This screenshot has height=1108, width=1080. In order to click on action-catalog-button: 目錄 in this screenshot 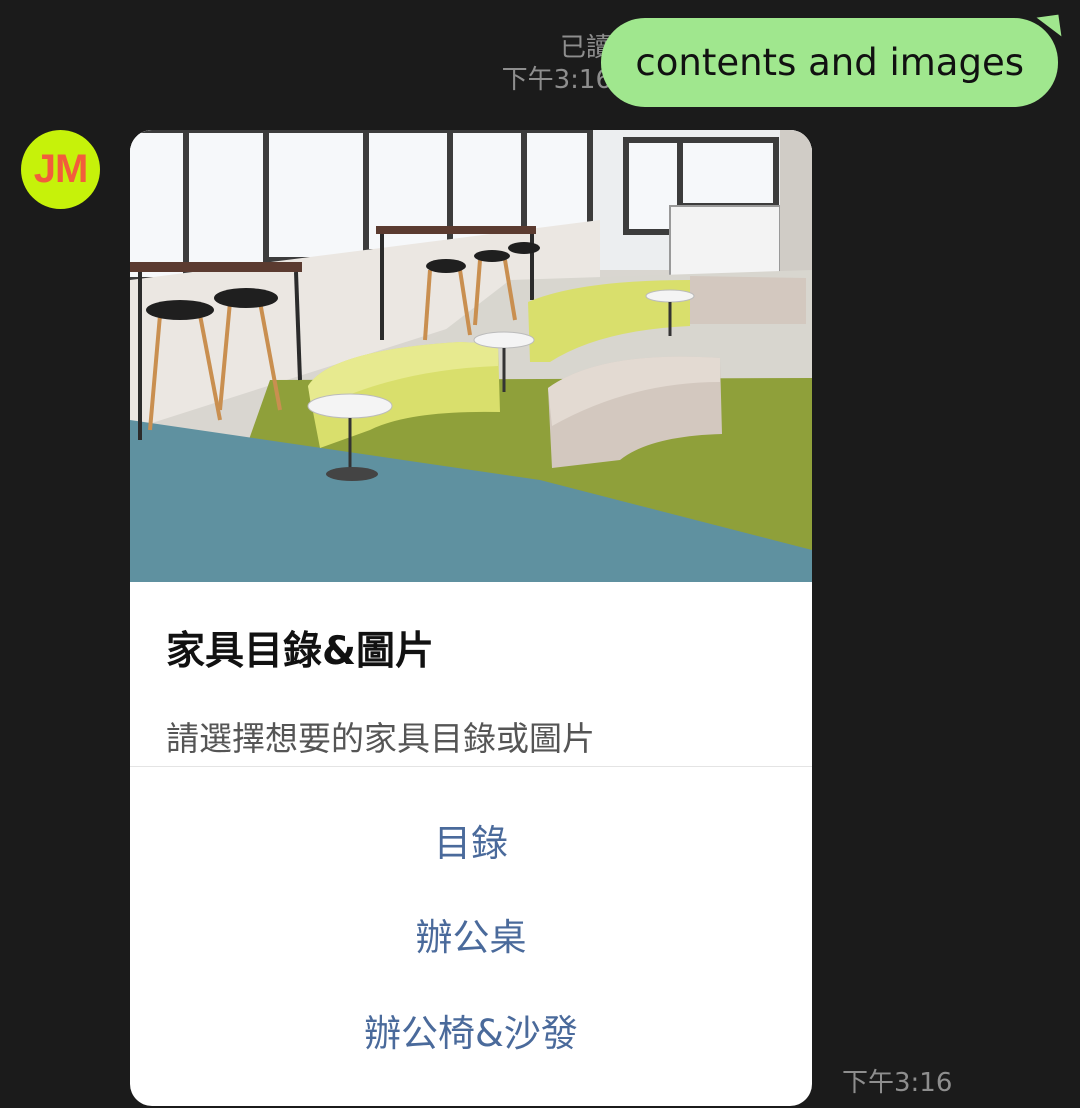, I will do `click(471, 844)`.